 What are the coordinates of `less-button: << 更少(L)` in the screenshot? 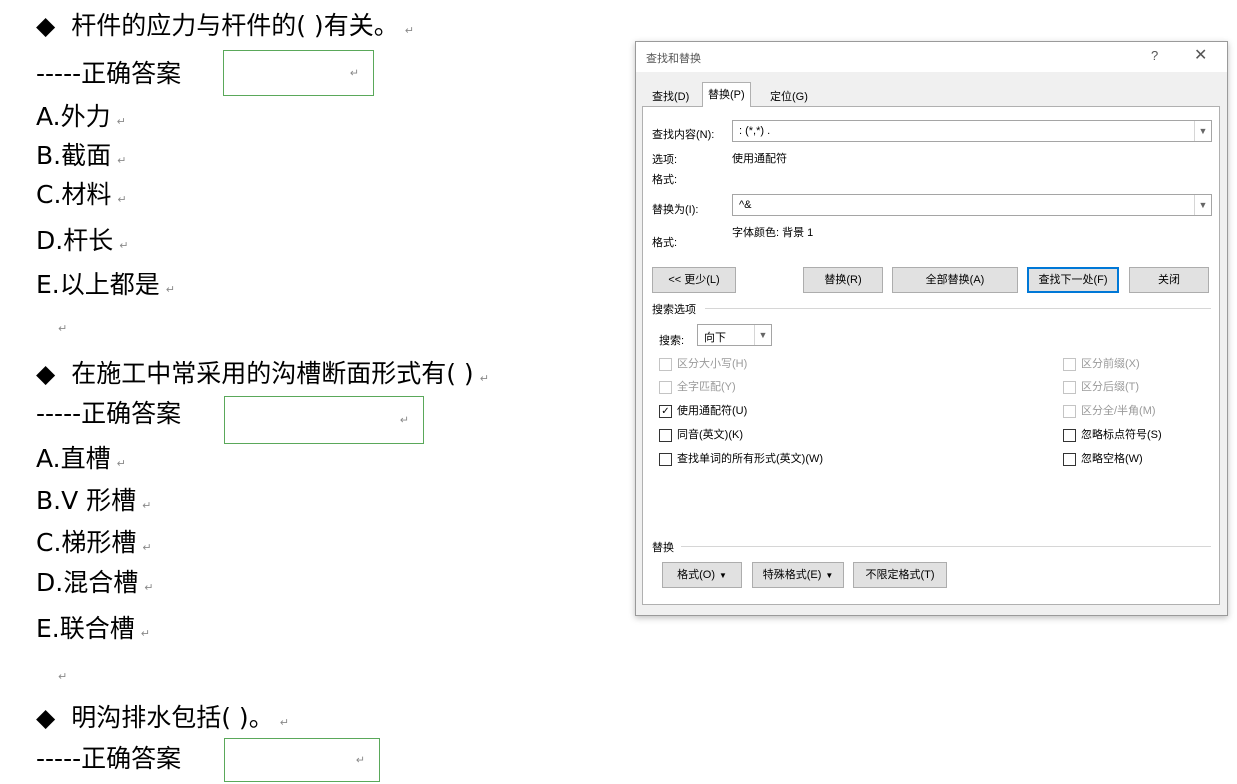 It's located at (694, 280).